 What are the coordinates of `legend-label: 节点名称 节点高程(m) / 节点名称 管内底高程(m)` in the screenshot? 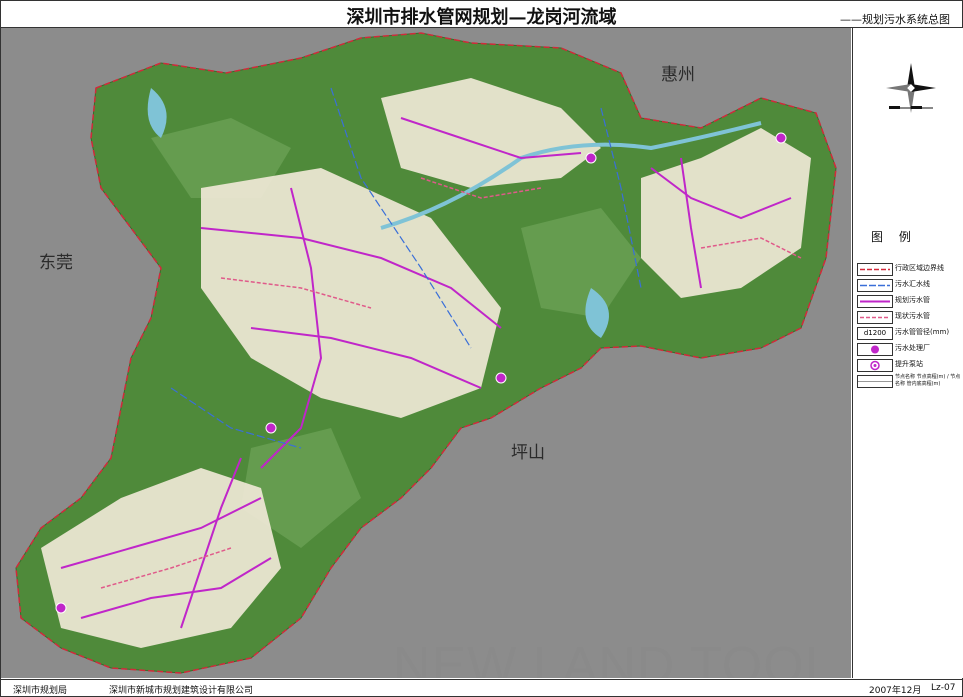 It's located at (928, 380).